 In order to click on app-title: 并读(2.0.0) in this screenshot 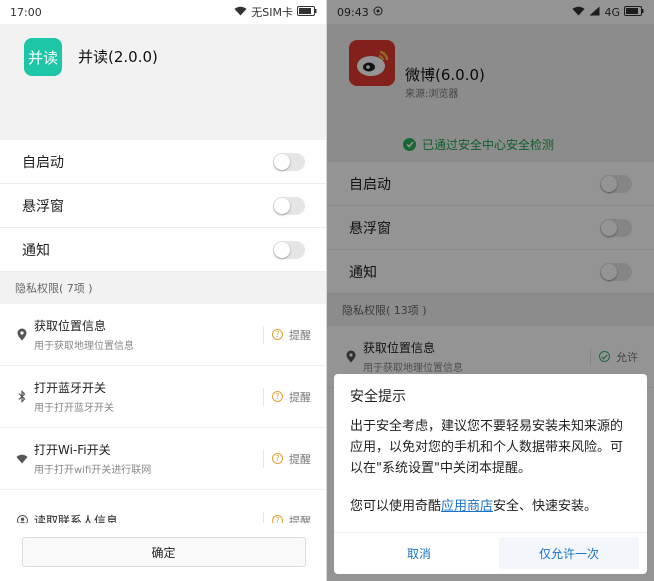, I will do `click(118, 57)`.